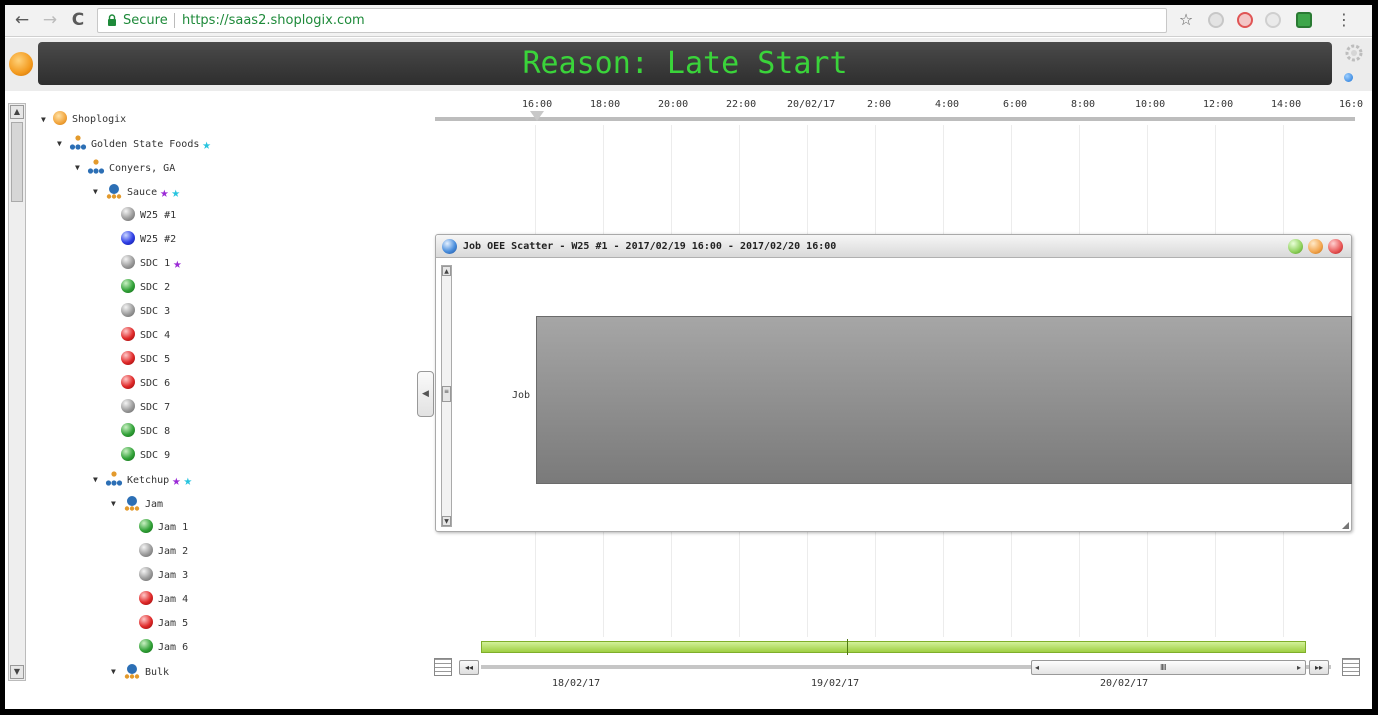 This screenshot has width=1378, height=715. What do you see at coordinates (944, 400) in the screenshot?
I see `job-bar` at bounding box center [944, 400].